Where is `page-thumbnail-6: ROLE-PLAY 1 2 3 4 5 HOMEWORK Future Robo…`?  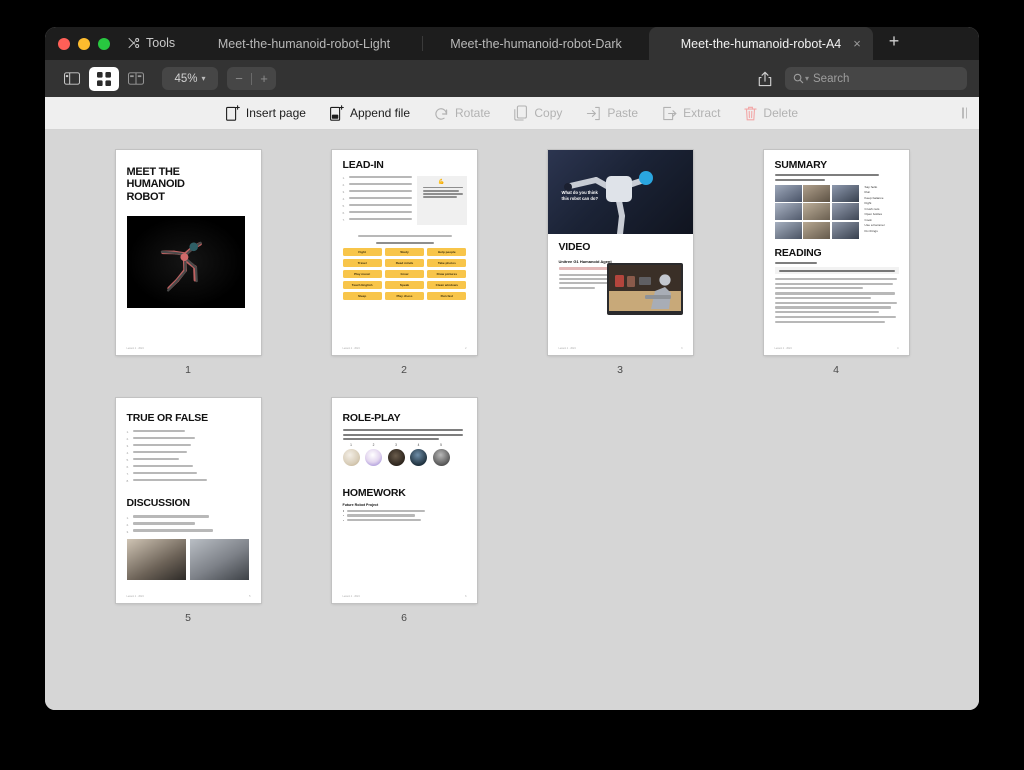 page-thumbnail-6: ROLE-PLAY 1 2 3 4 5 HOMEWORK Future Robo… is located at coordinates (404, 500).